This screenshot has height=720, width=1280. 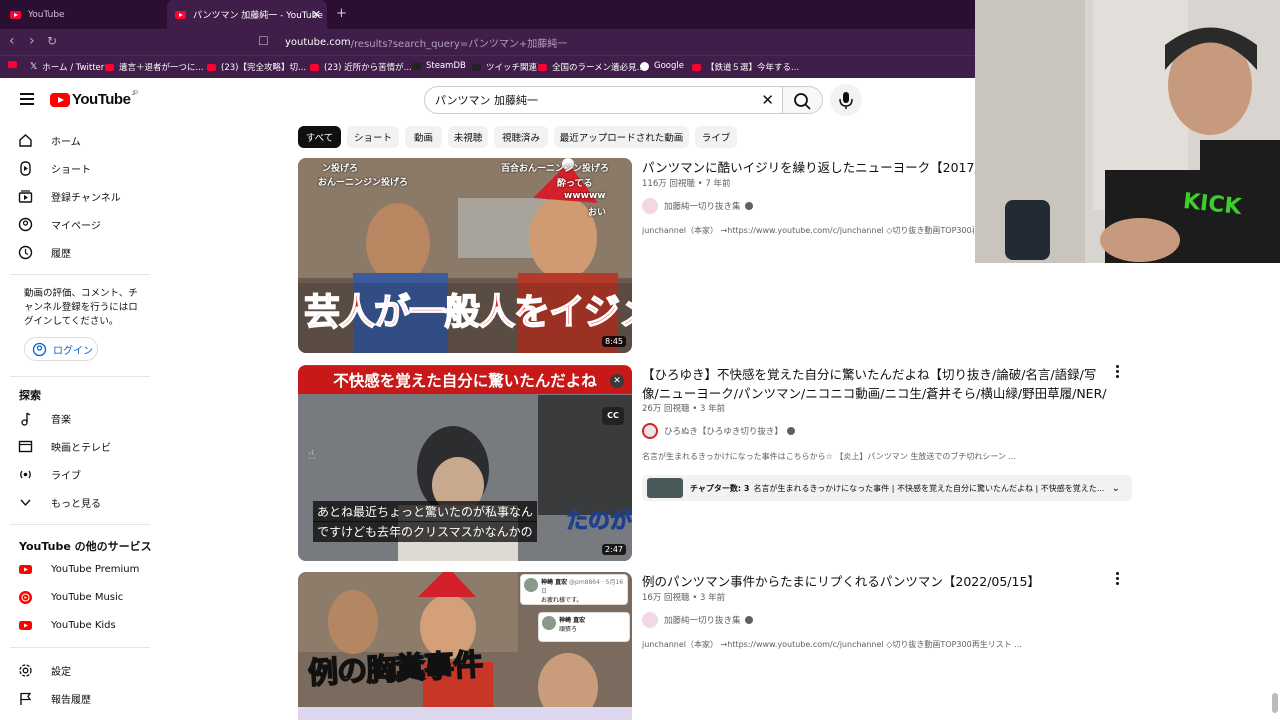 What do you see at coordinates (61, 349) in the screenshot?
I see `login-button: ログイン` at bounding box center [61, 349].